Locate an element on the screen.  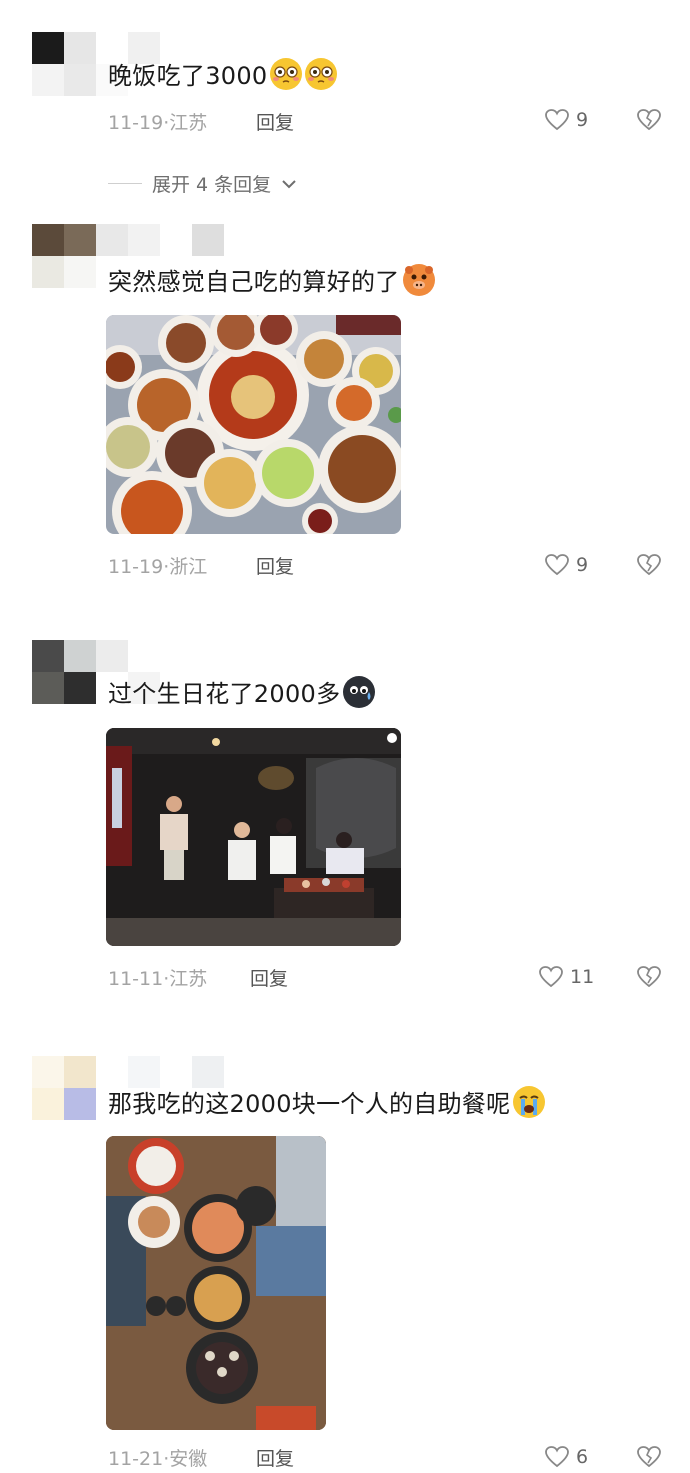
like-count: 11 is located at coordinates (582, 977).